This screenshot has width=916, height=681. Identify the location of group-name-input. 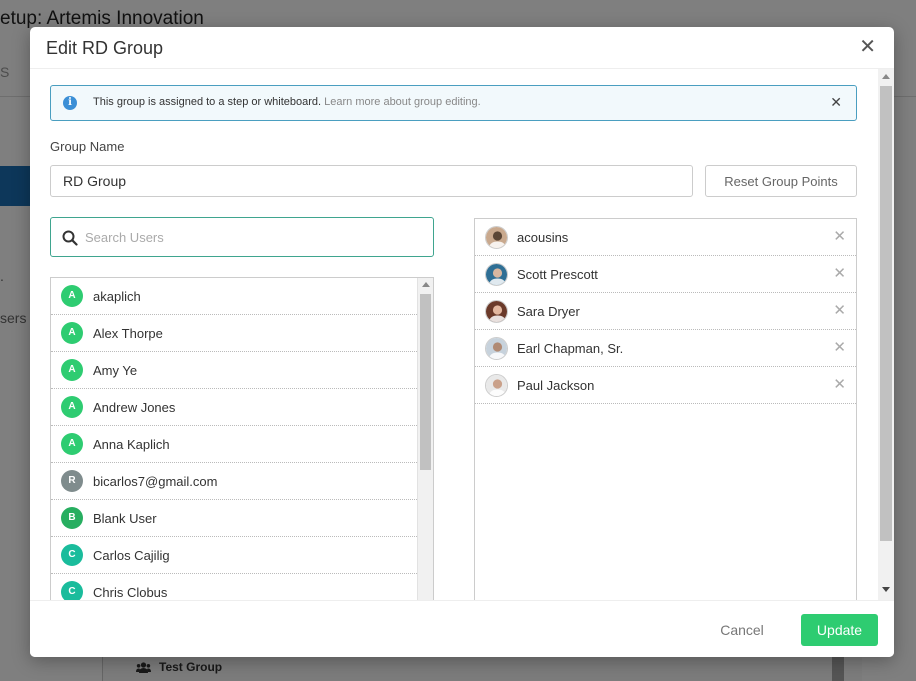
(371, 181).